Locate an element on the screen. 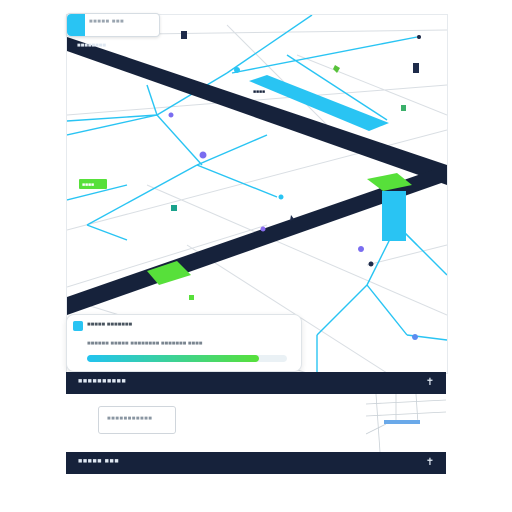  highlight-block is located at coordinates (394, 216).